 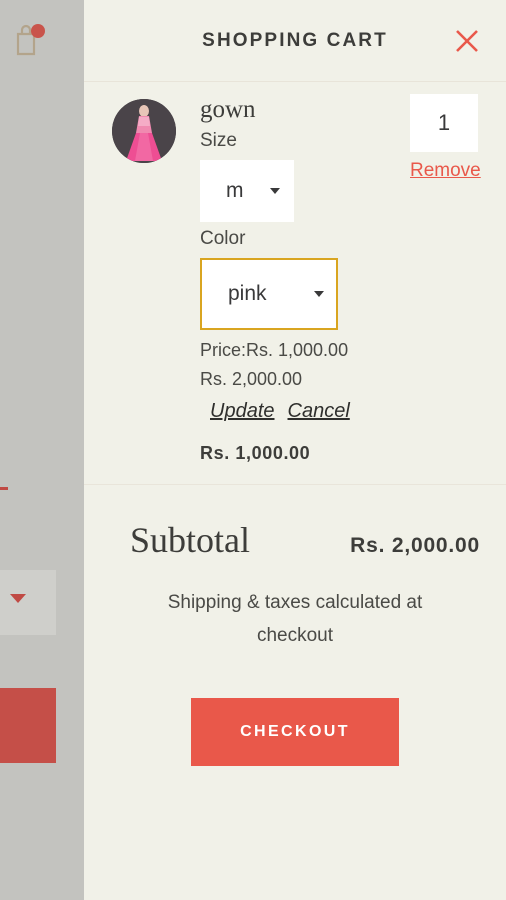 What do you see at coordinates (190, 540) in the screenshot?
I see `subtotal-label: Subtotal` at bounding box center [190, 540].